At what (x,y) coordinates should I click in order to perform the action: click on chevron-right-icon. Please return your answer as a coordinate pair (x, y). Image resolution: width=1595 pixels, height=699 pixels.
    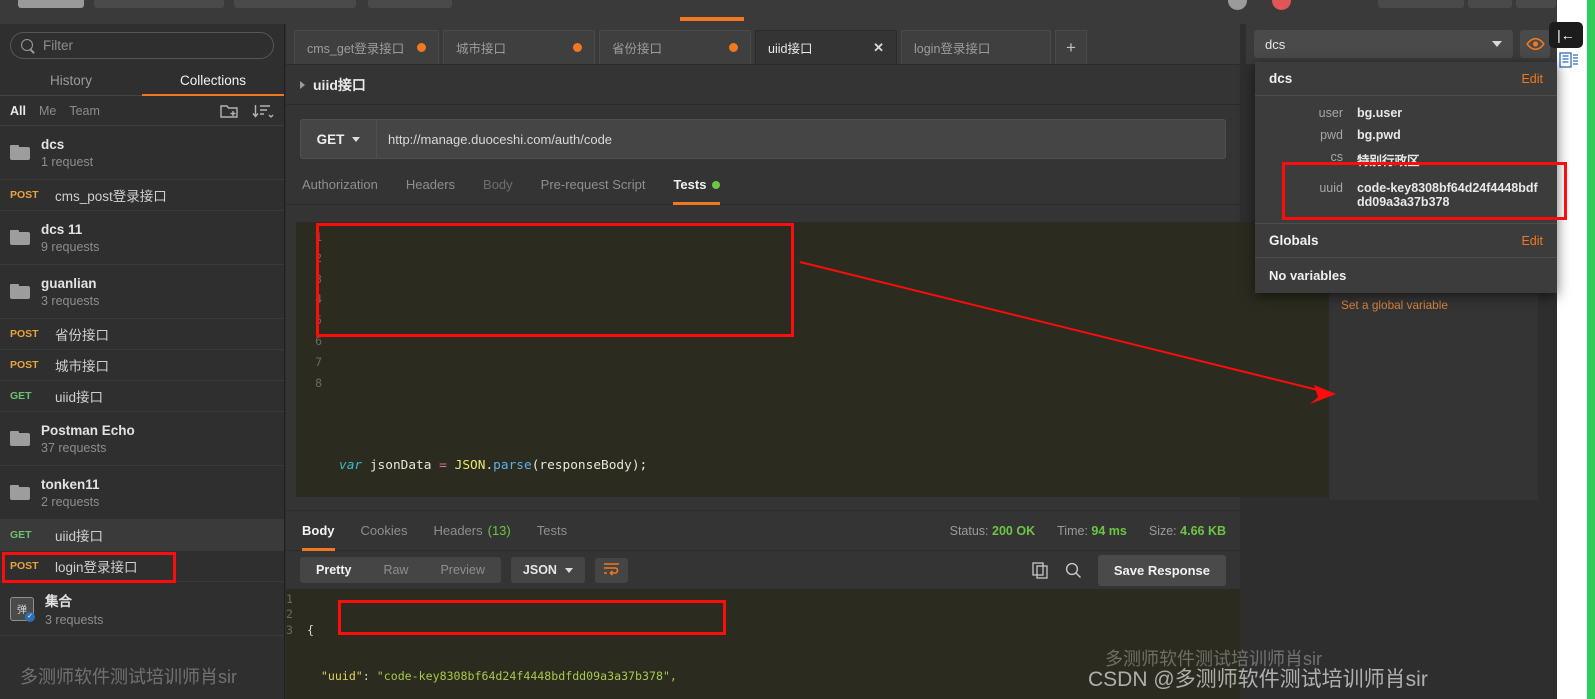
    Looking at the image, I should click on (302, 84).